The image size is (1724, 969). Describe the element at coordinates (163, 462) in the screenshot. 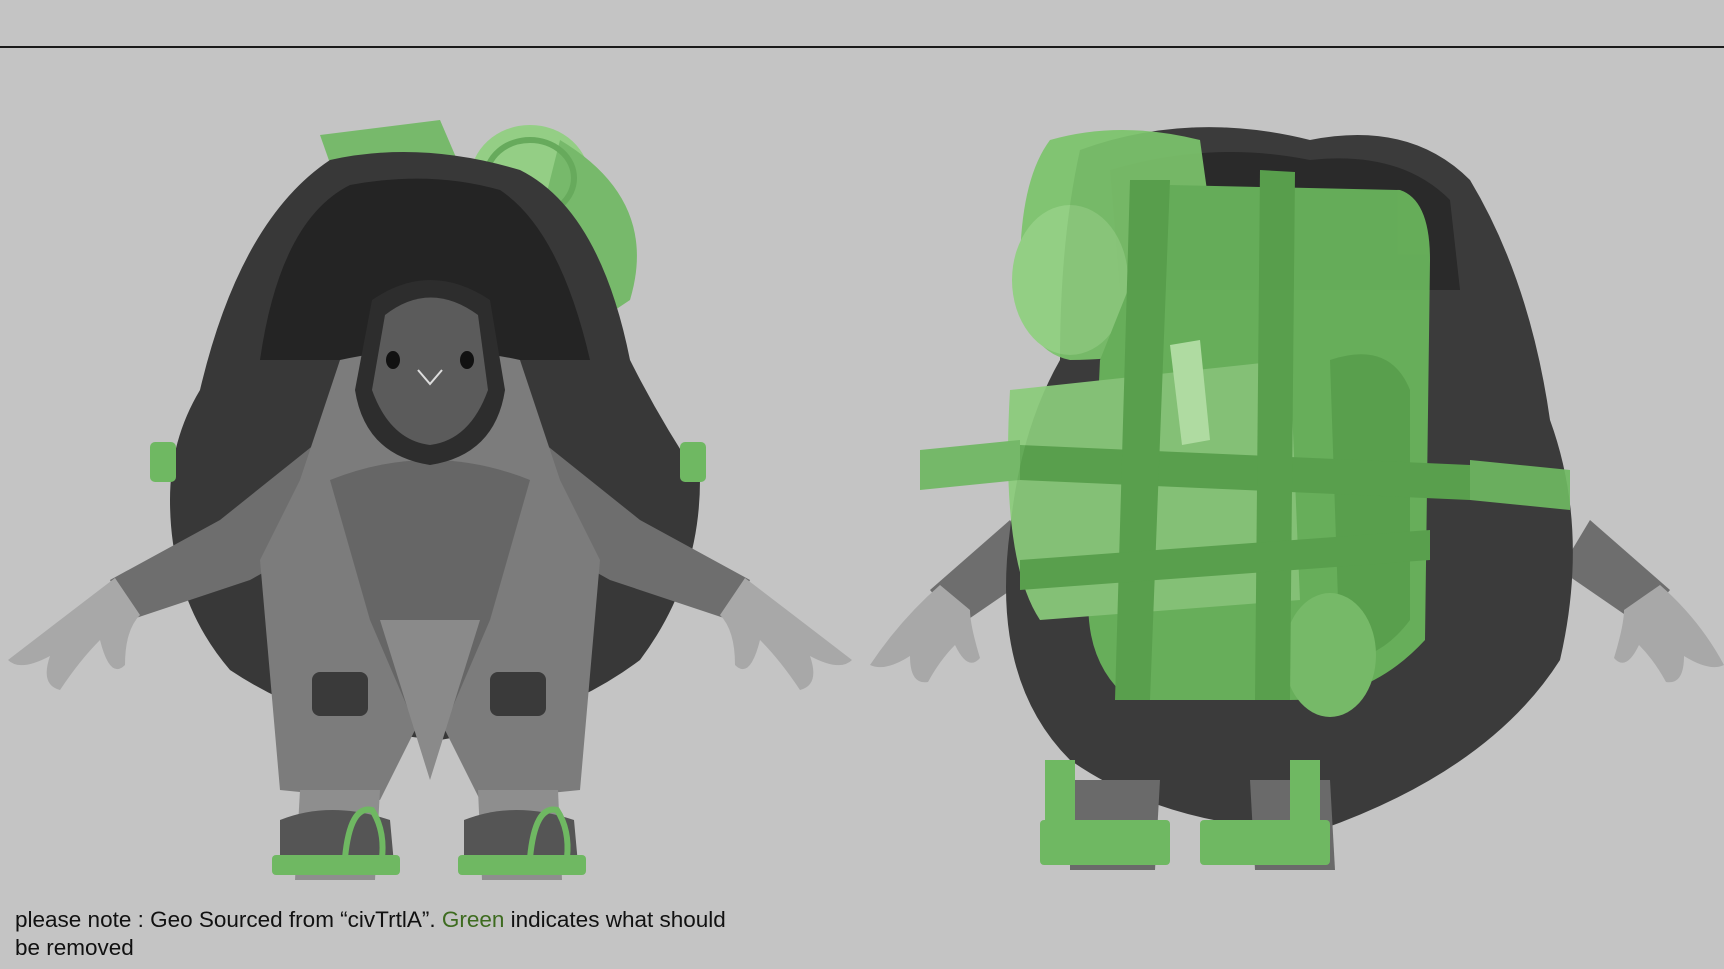

I see `front-strap-left` at that location.